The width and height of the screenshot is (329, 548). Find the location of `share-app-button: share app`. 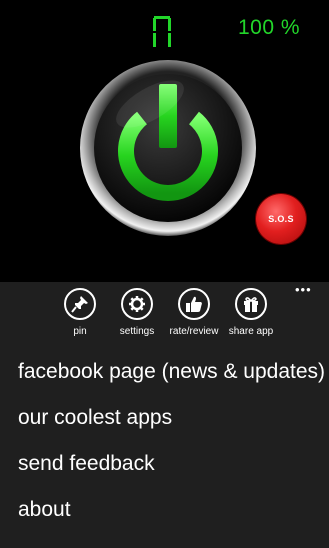

share-app-button: share app is located at coordinates (251, 318).